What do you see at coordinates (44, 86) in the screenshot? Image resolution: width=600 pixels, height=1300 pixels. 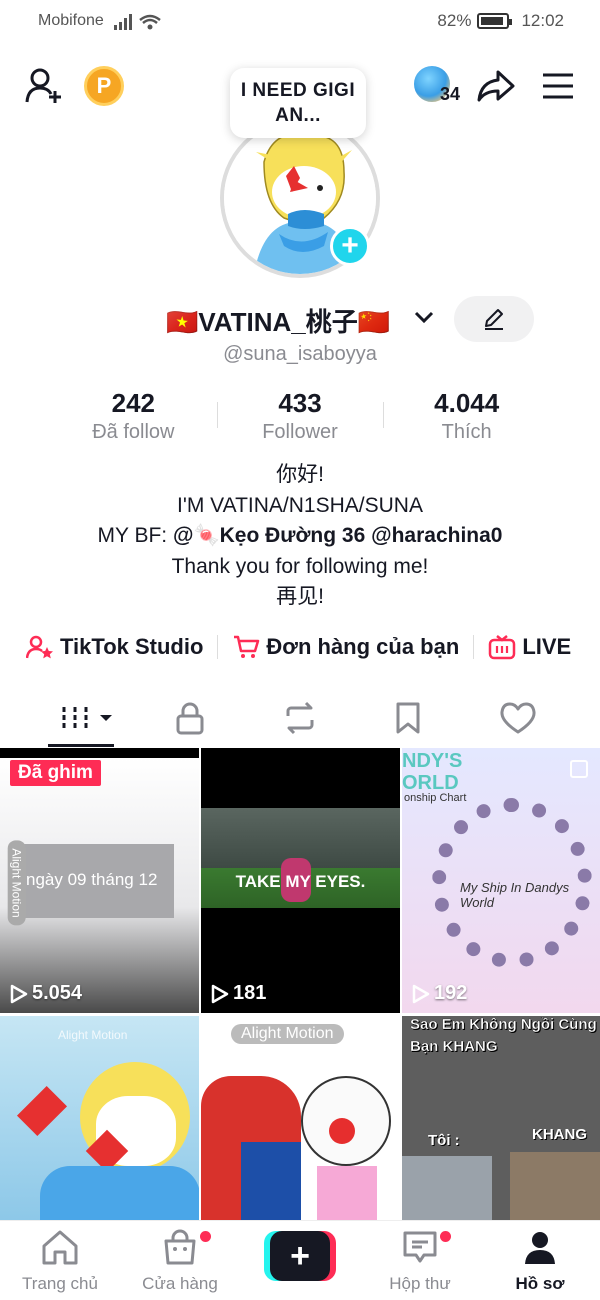 I see `add-friend-icon` at bounding box center [44, 86].